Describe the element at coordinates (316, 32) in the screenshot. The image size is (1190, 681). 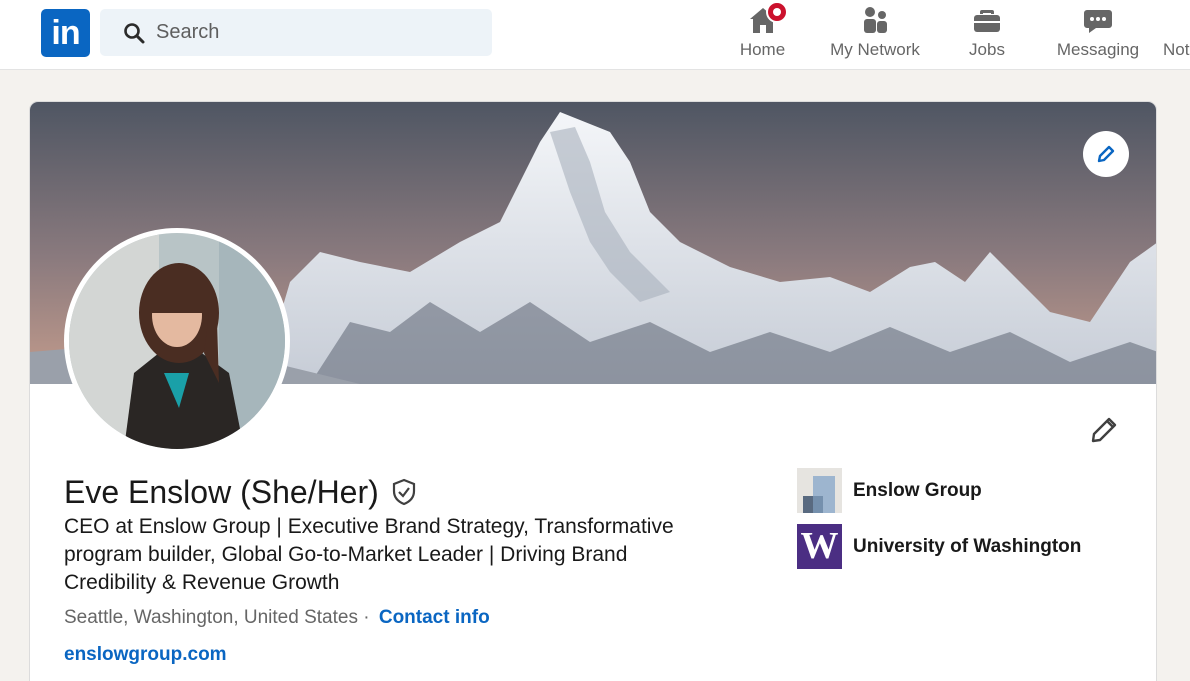
I see `search-input` at that location.